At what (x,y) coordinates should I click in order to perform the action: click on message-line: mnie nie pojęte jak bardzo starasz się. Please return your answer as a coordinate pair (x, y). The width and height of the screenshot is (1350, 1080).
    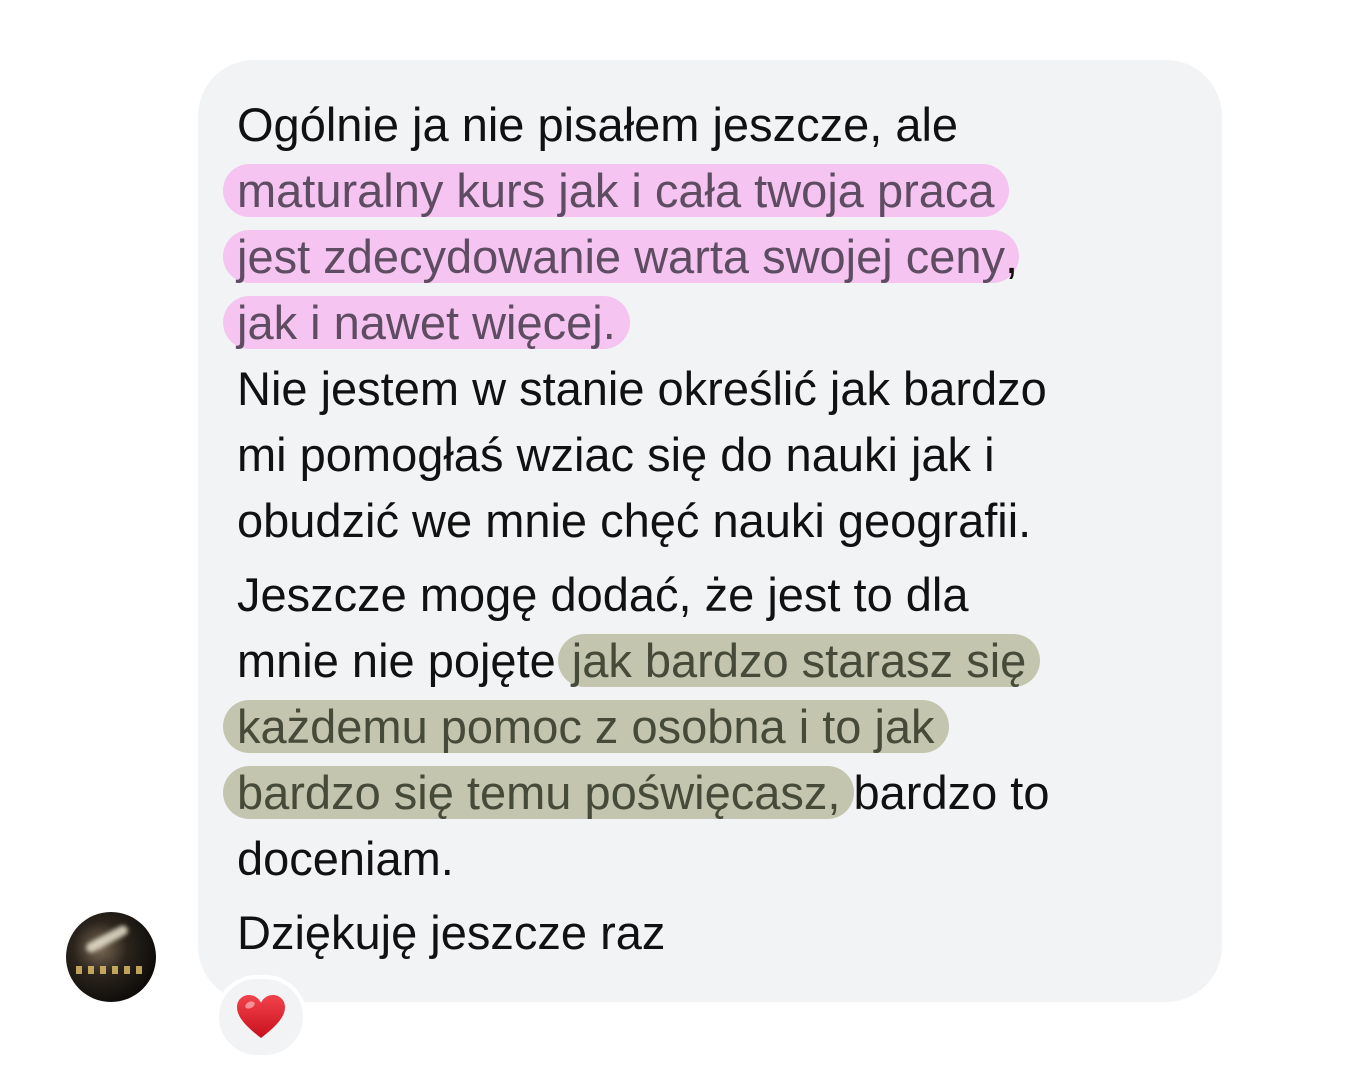
    Looking at the image, I should click on (727, 661).